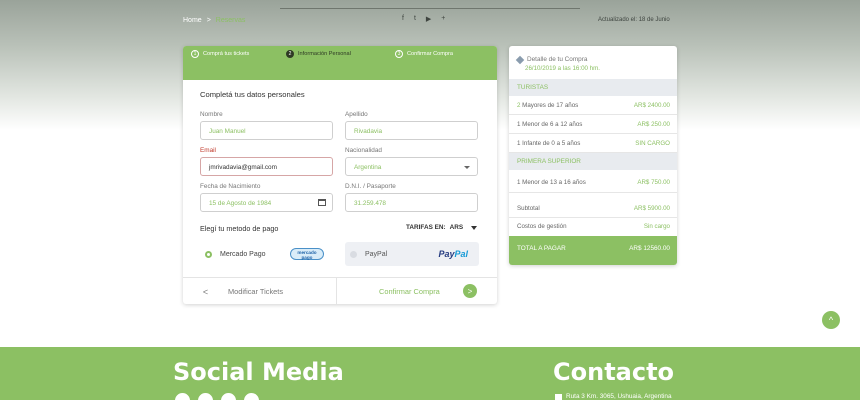 Image resolution: width=860 pixels, height=400 pixels. What do you see at coordinates (634, 20) in the screenshot?
I see `updated-date: Actualizado el: 18 de Junio` at bounding box center [634, 20].